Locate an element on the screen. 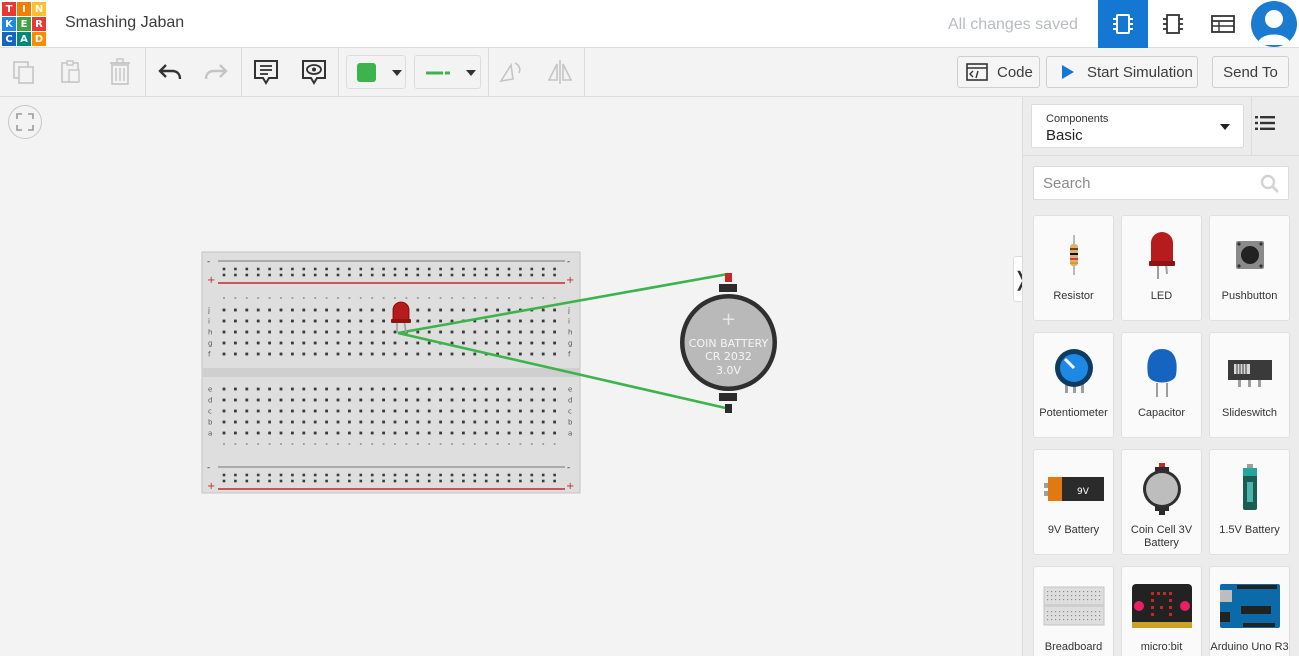 The width and height of the screenshot is (1299, 656). logo-letter: K is located at coordinates (9, 24).